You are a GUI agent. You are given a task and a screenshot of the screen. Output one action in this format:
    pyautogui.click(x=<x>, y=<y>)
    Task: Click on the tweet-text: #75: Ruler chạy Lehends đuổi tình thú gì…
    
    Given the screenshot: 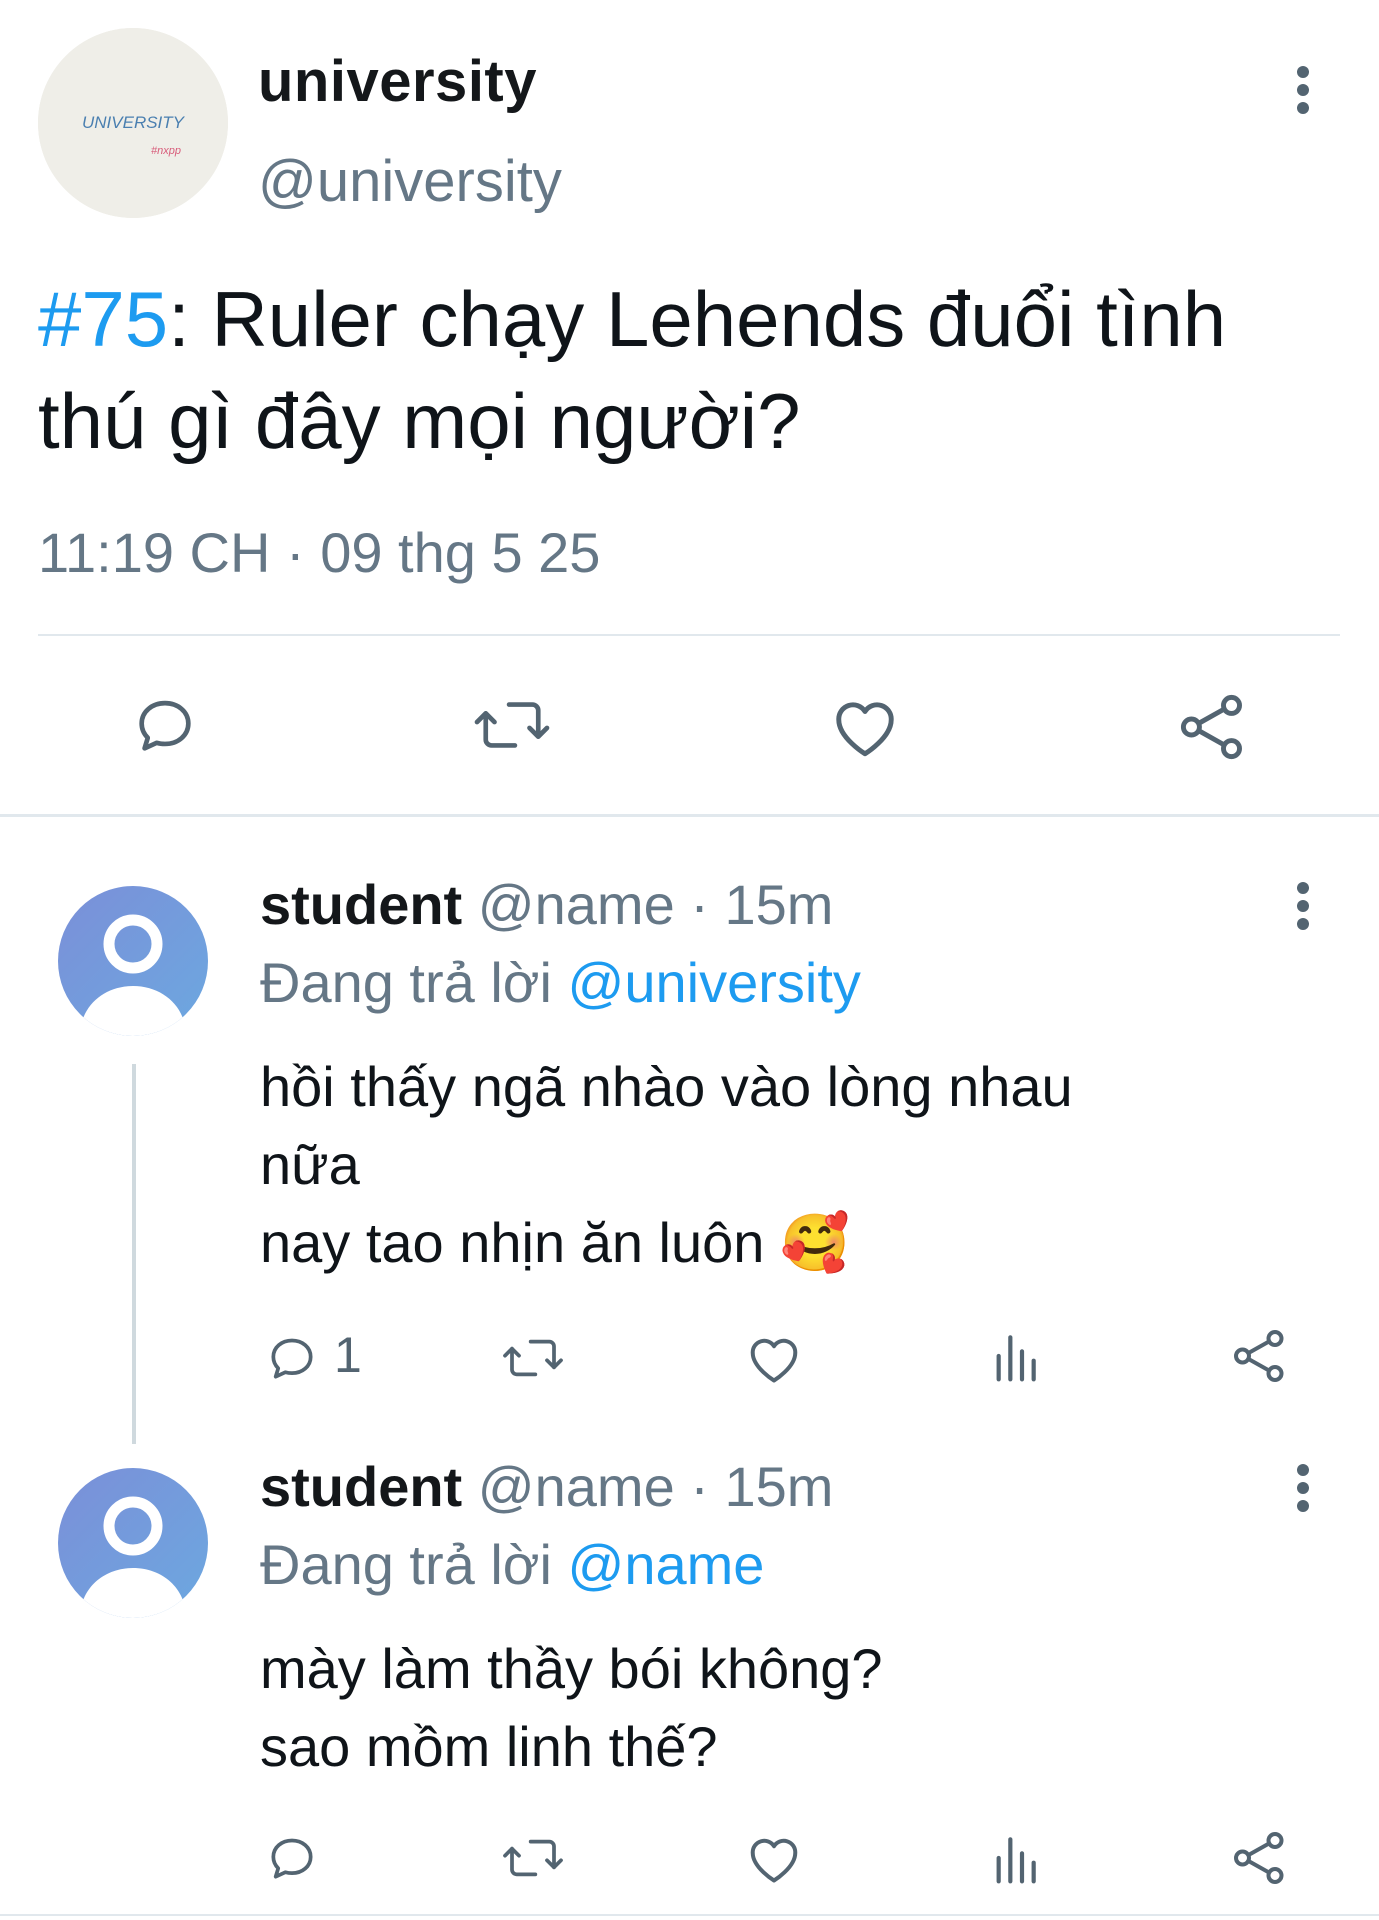 What is the action you would take?
    pyautogui.click(x=688, y=370)
    